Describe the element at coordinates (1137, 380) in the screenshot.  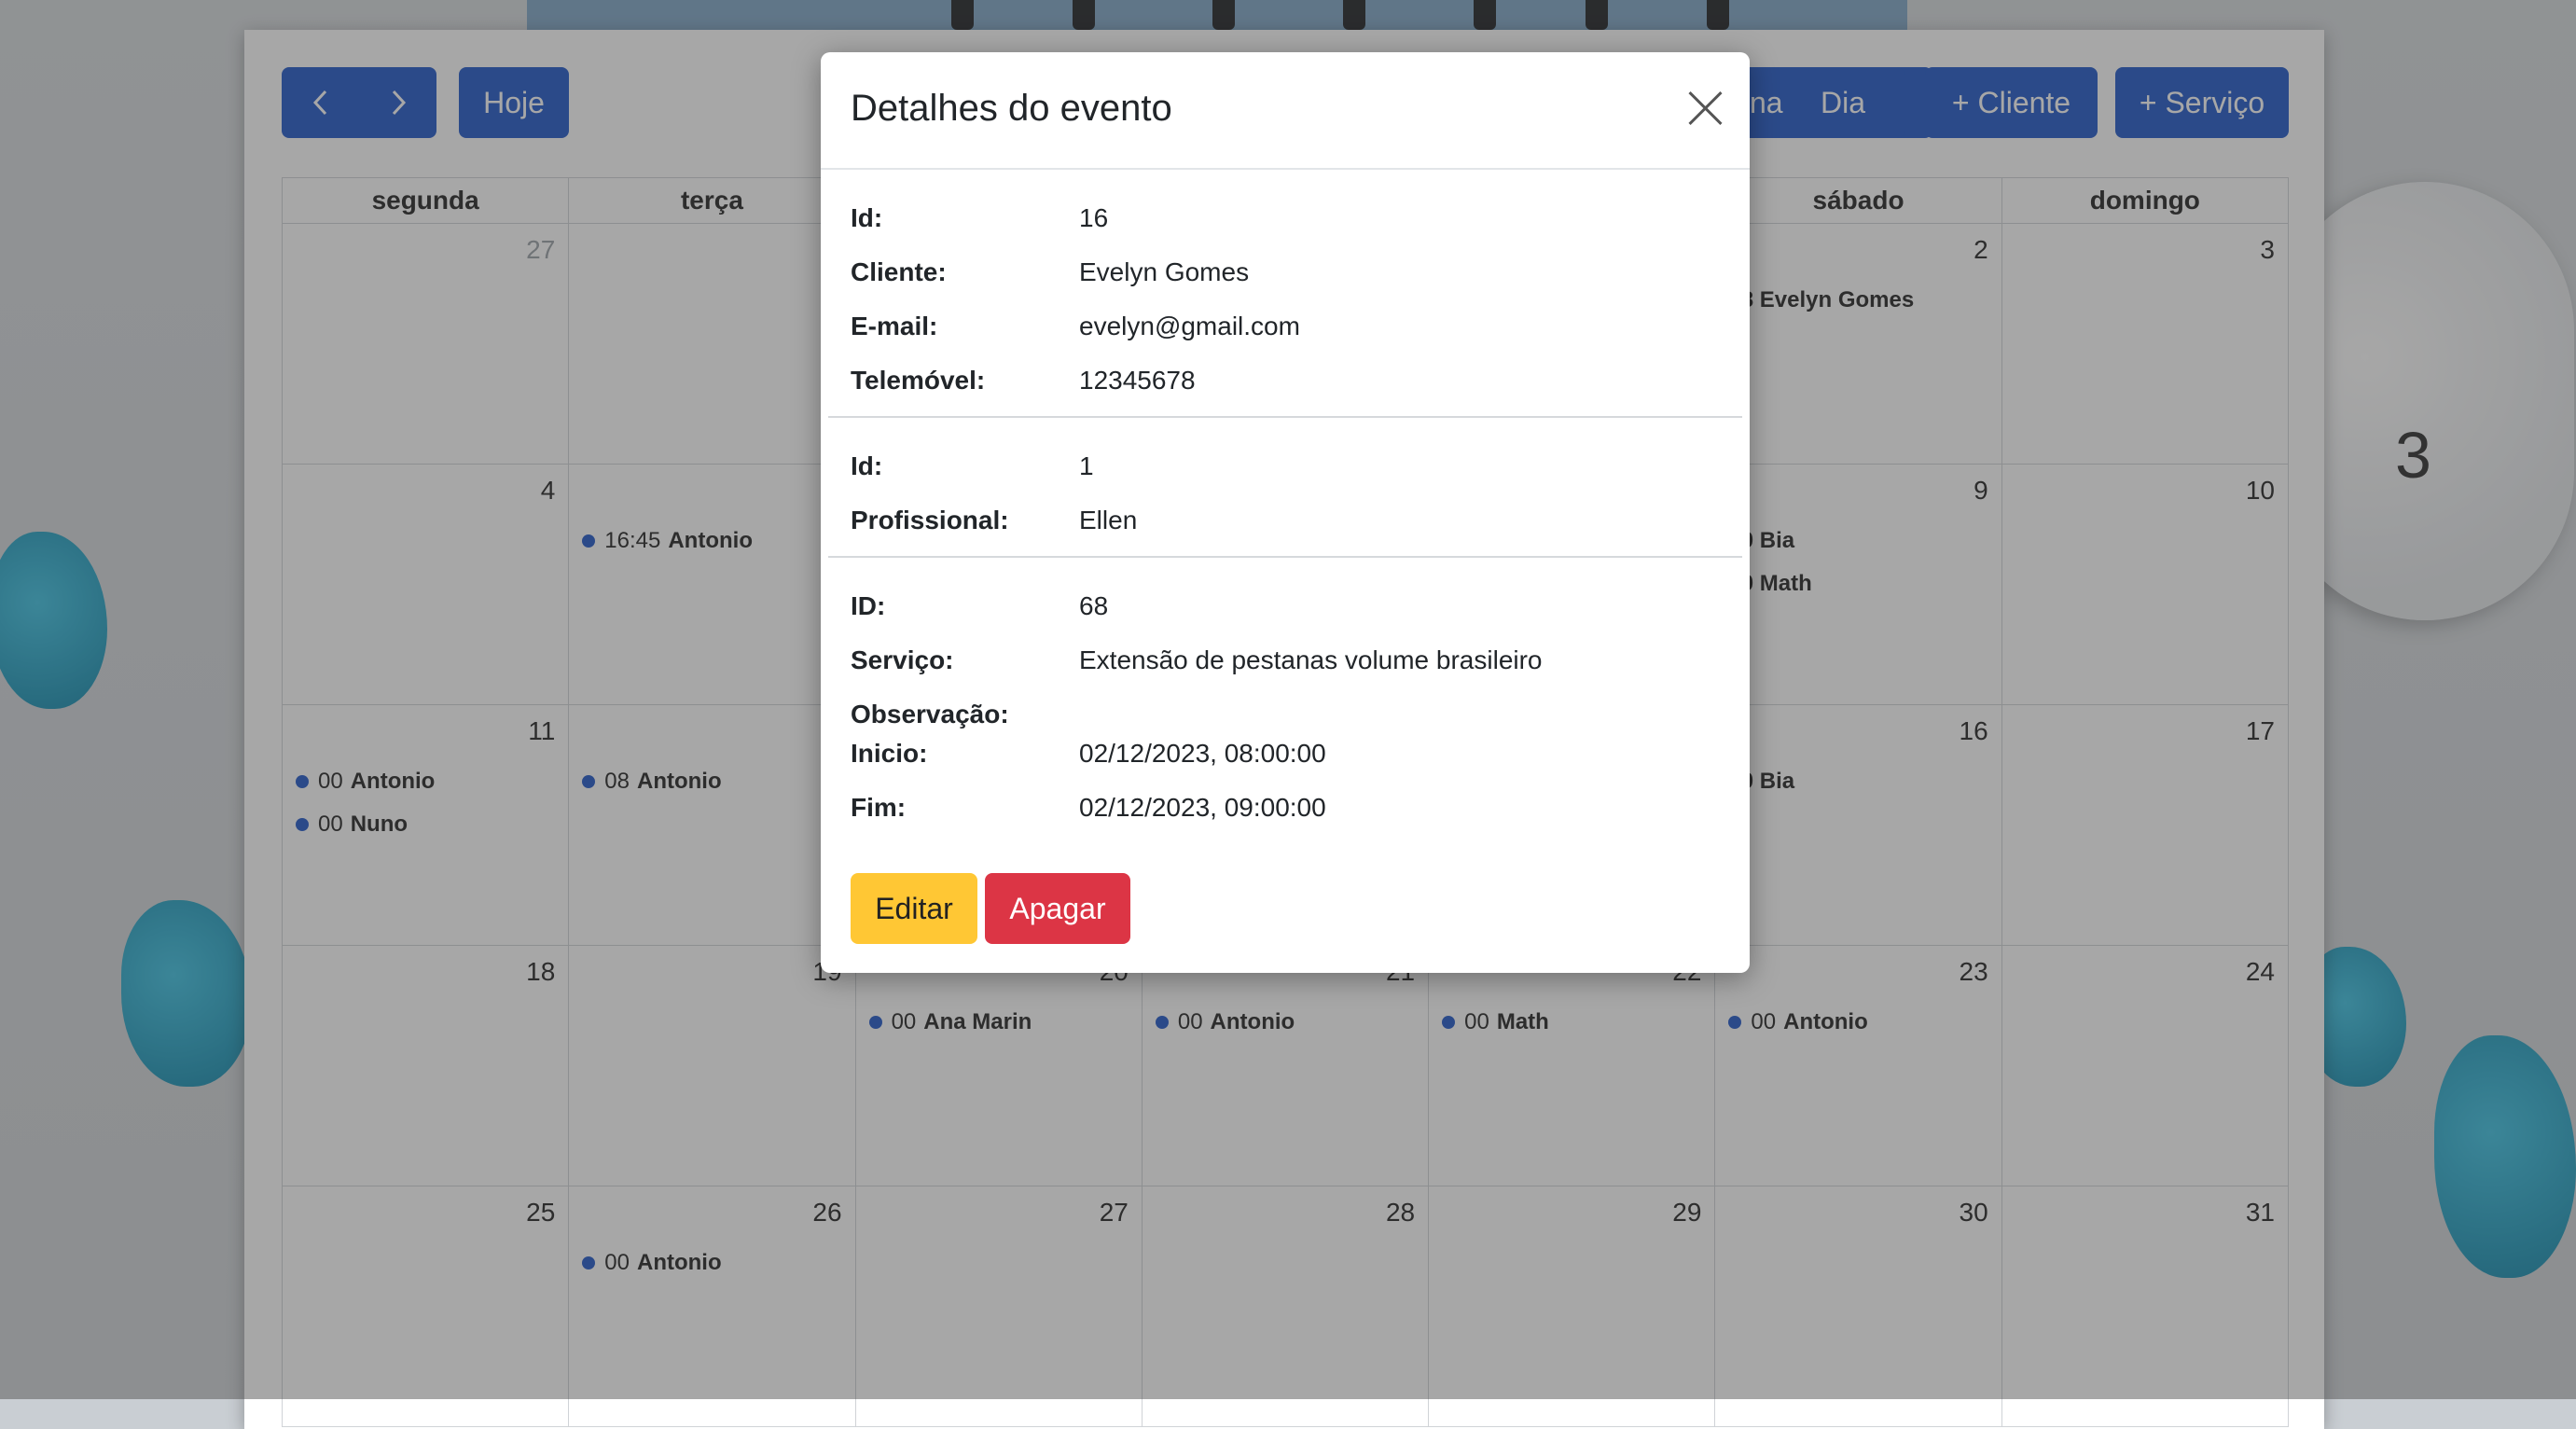
I see `field-value: 12345678` at that location.